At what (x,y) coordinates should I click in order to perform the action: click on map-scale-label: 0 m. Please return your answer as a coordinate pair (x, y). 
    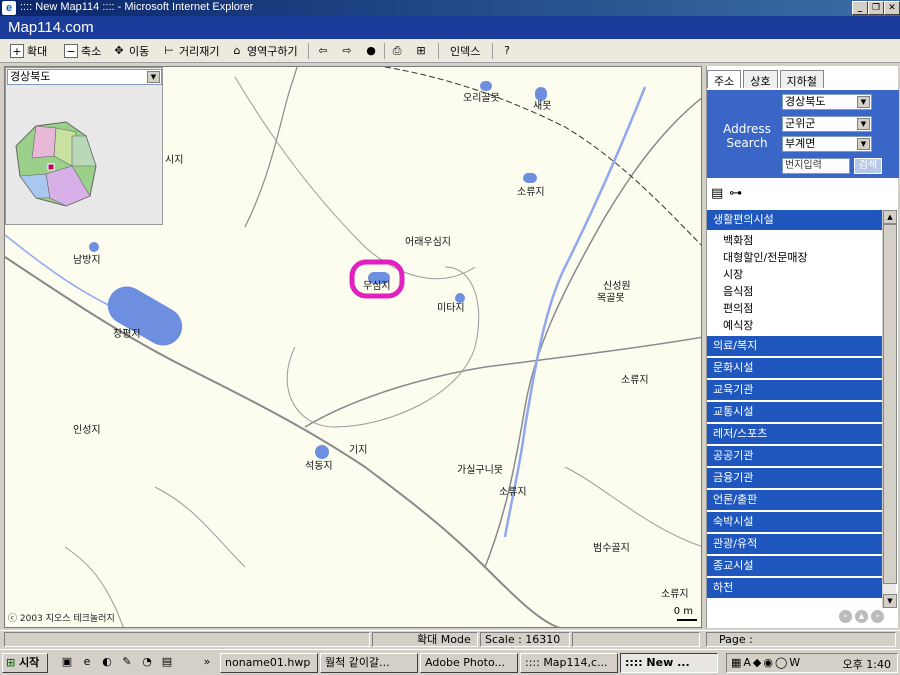
    Looking at the image, I should click on (683, 611).